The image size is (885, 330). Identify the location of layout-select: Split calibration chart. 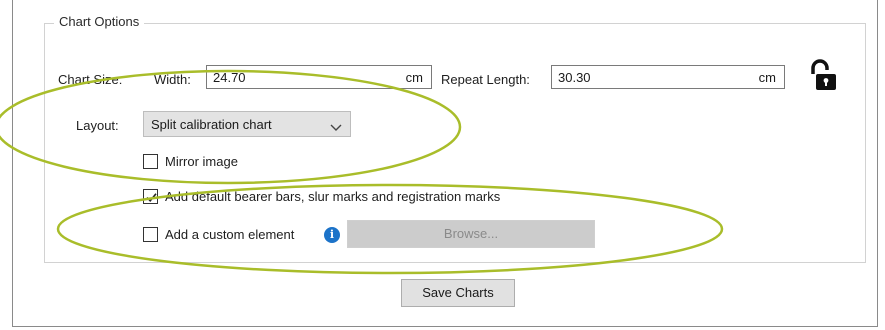
(247, 124).